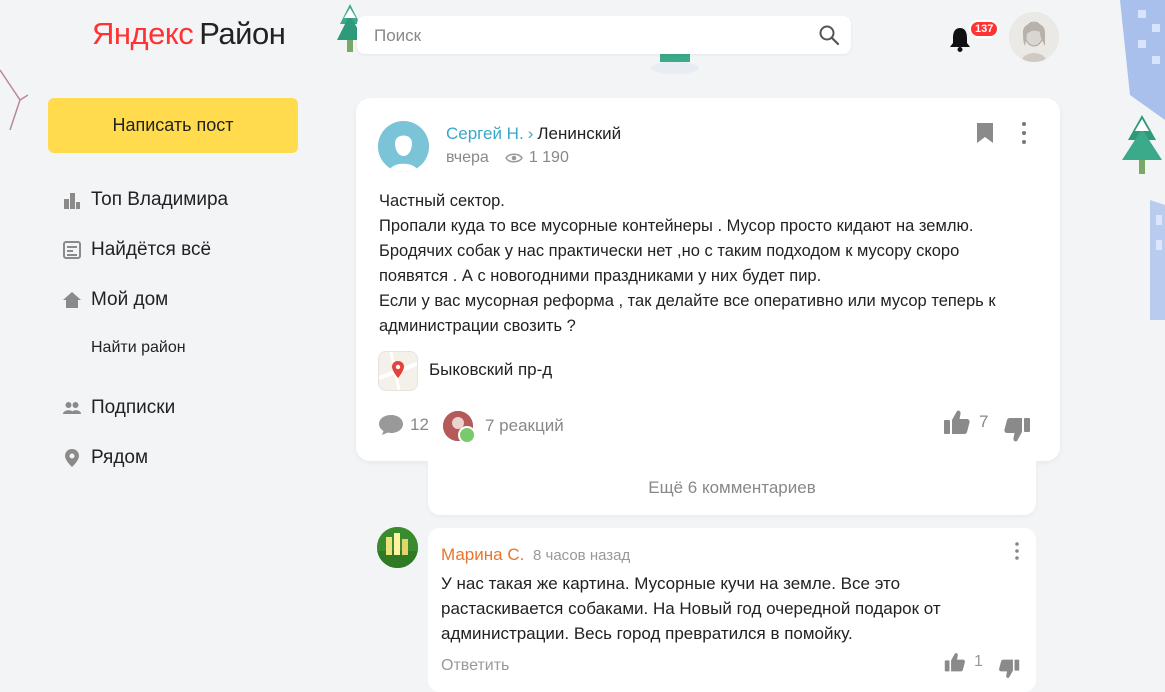  What do you see at coordinates (151, 249) in the screenshot?
I see `sidebar-item-label: Найдётся всё` at bounding box center [151, 249].